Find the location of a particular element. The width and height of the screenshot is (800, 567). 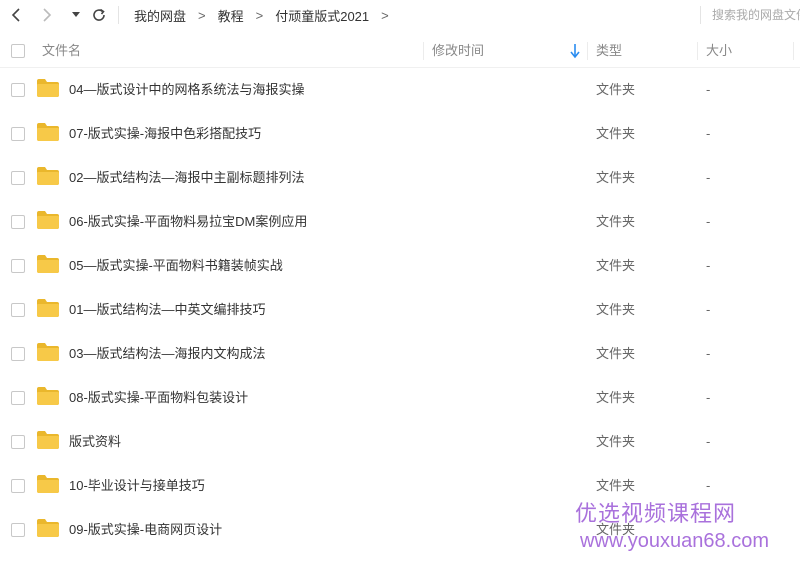

file-row: 07-版式实操-海报中色彩搭配技巧 文件夹 - is located at coordinates (400, 134).